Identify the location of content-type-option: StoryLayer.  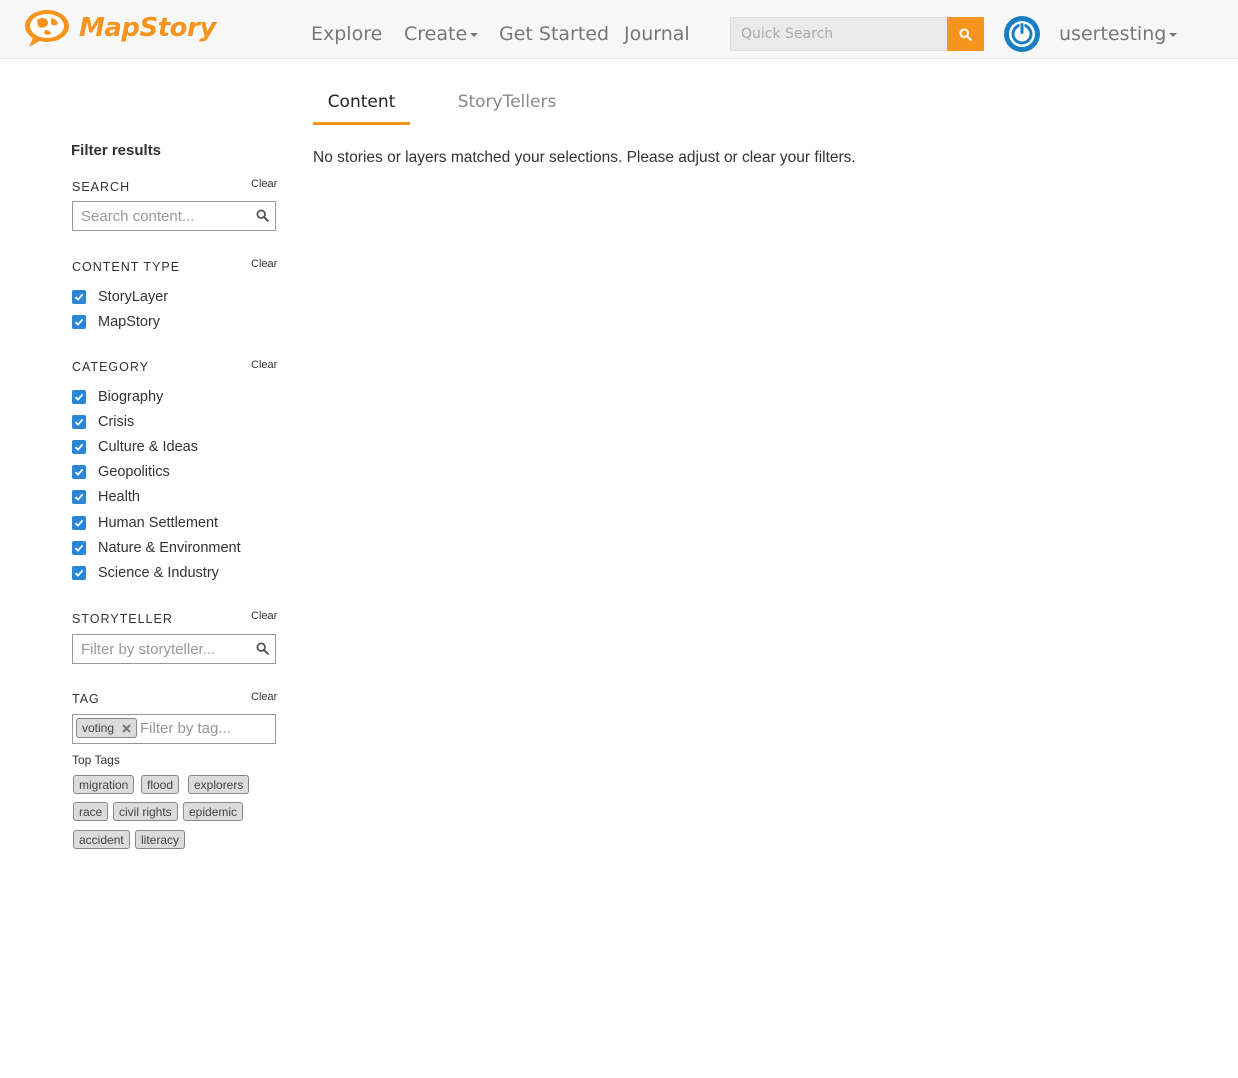
(120, 297).